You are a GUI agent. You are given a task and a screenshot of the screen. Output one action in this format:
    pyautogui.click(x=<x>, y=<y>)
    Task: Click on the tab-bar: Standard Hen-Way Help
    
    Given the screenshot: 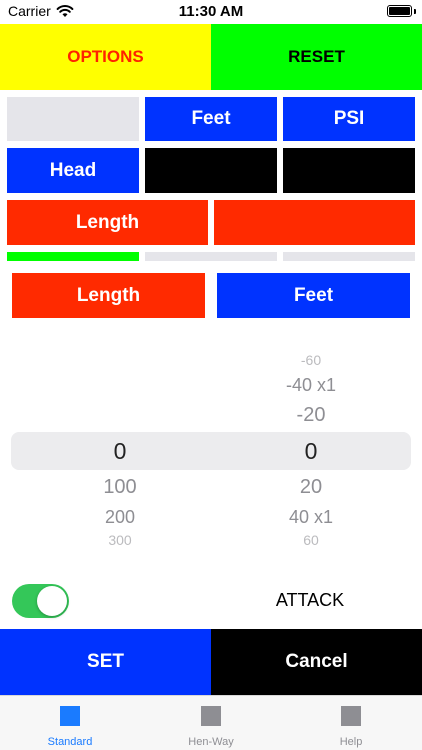 What is the action you would take?
    pyautogui.click(x=211, y=722)
    